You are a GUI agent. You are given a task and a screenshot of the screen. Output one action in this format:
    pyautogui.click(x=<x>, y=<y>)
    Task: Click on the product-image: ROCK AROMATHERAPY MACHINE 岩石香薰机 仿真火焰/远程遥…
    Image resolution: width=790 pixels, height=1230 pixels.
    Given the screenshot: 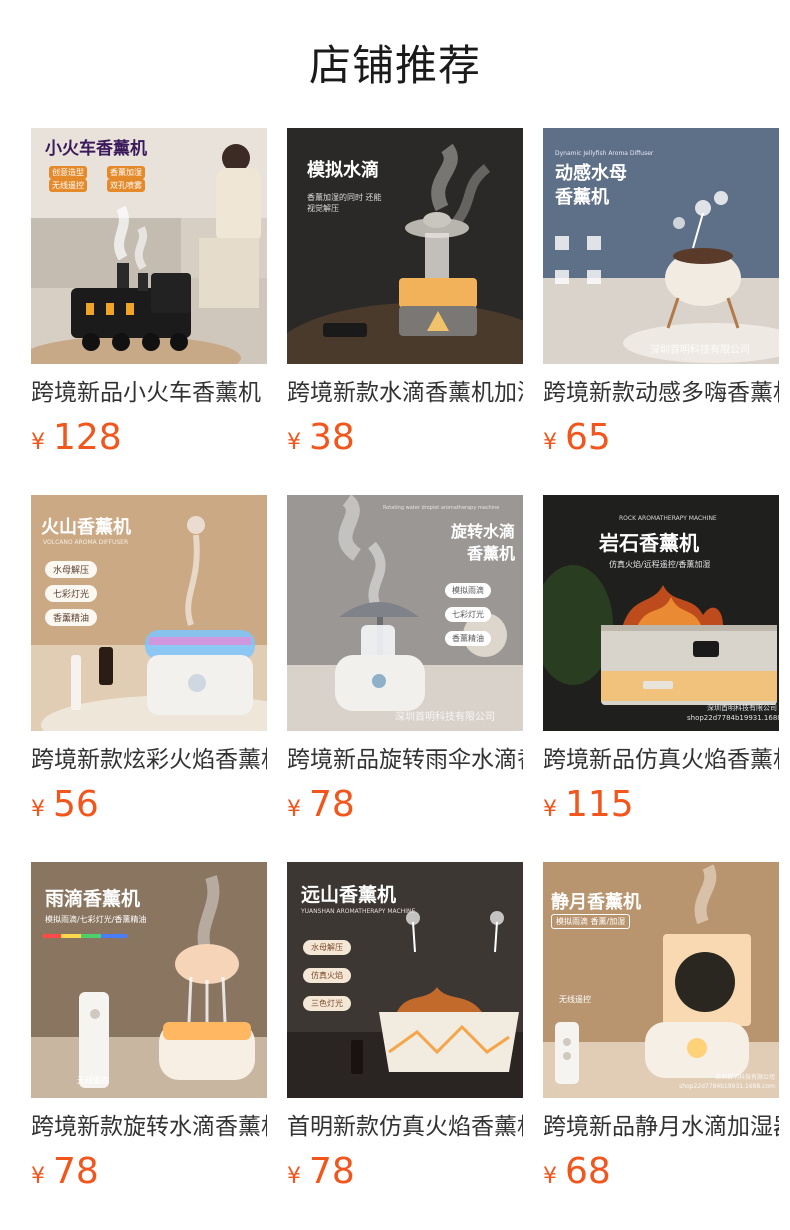 What is the action you would take?
    pyautogui.click(x=661, y=613)
    